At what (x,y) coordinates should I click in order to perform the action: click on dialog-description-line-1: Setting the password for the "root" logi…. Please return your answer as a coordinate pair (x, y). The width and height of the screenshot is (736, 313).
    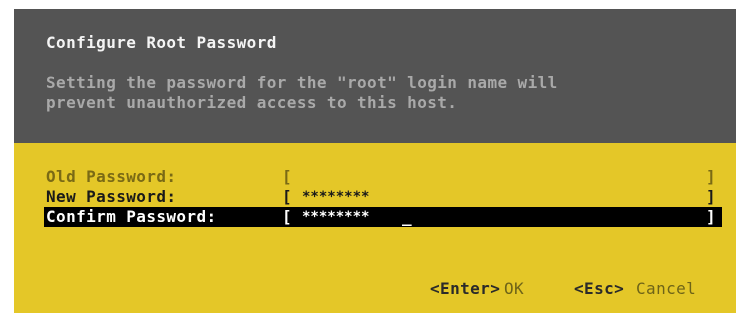
    Looking at the image, I should click on (302, 82).